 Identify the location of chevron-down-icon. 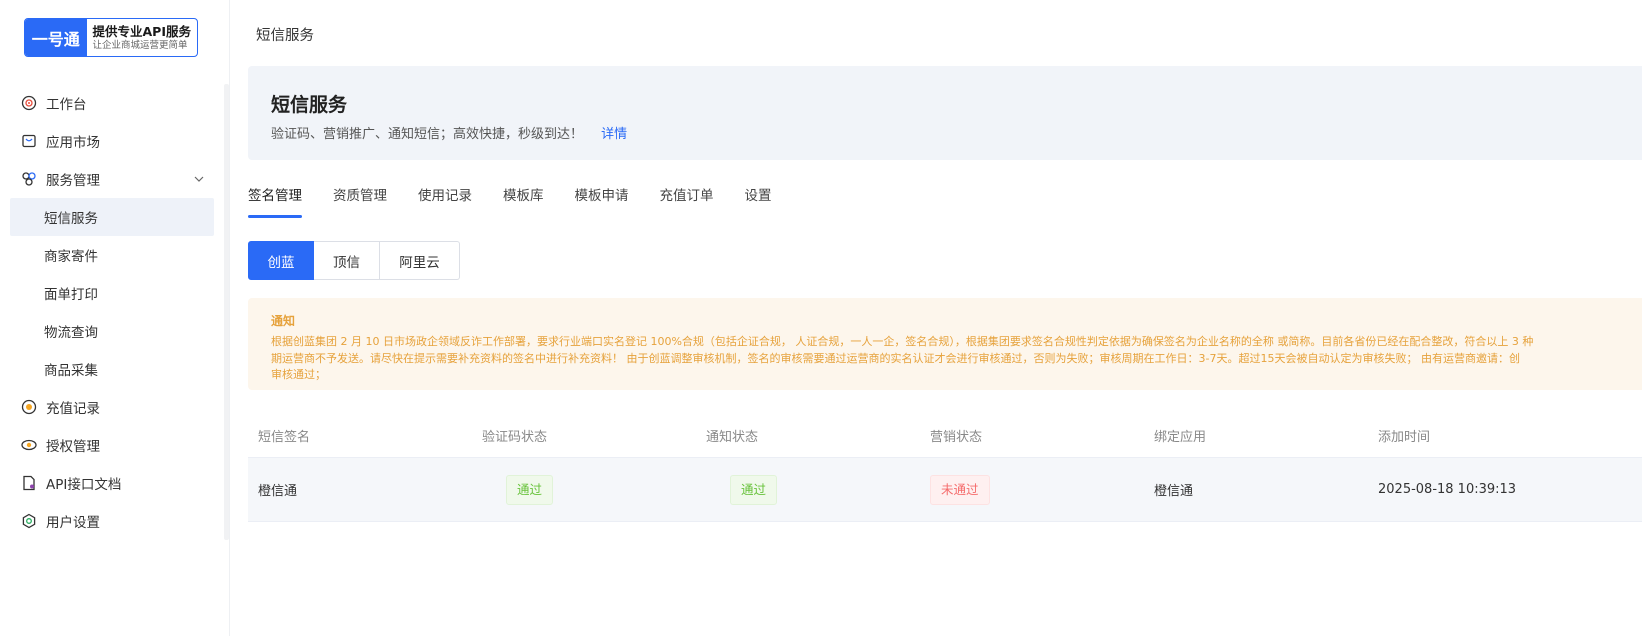
(199, 179).